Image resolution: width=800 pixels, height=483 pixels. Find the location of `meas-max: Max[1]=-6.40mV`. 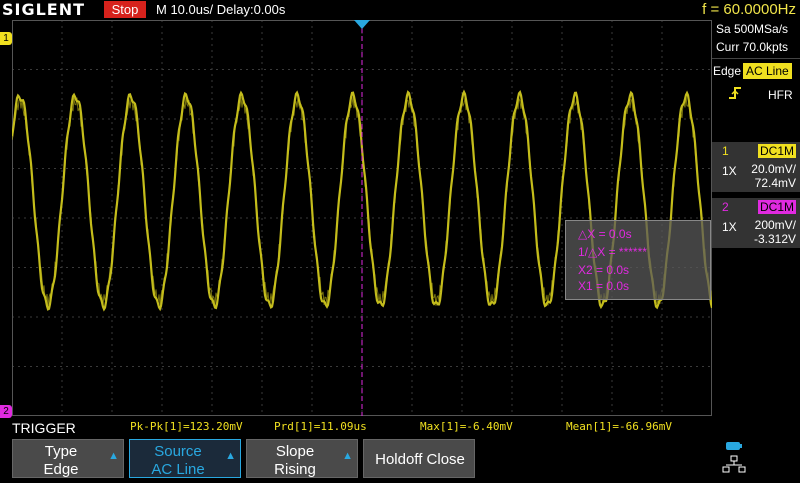

meas-max: Max[1]=-6.40mV is located at coordinates (466, 426).